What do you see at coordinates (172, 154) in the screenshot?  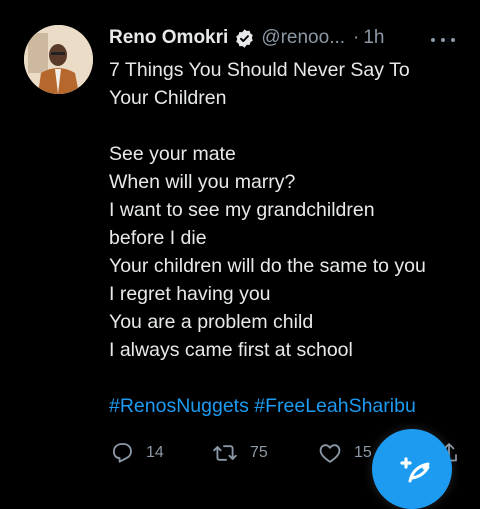 I see `tweet-line: See your mate` at bounding box center [172, 154].